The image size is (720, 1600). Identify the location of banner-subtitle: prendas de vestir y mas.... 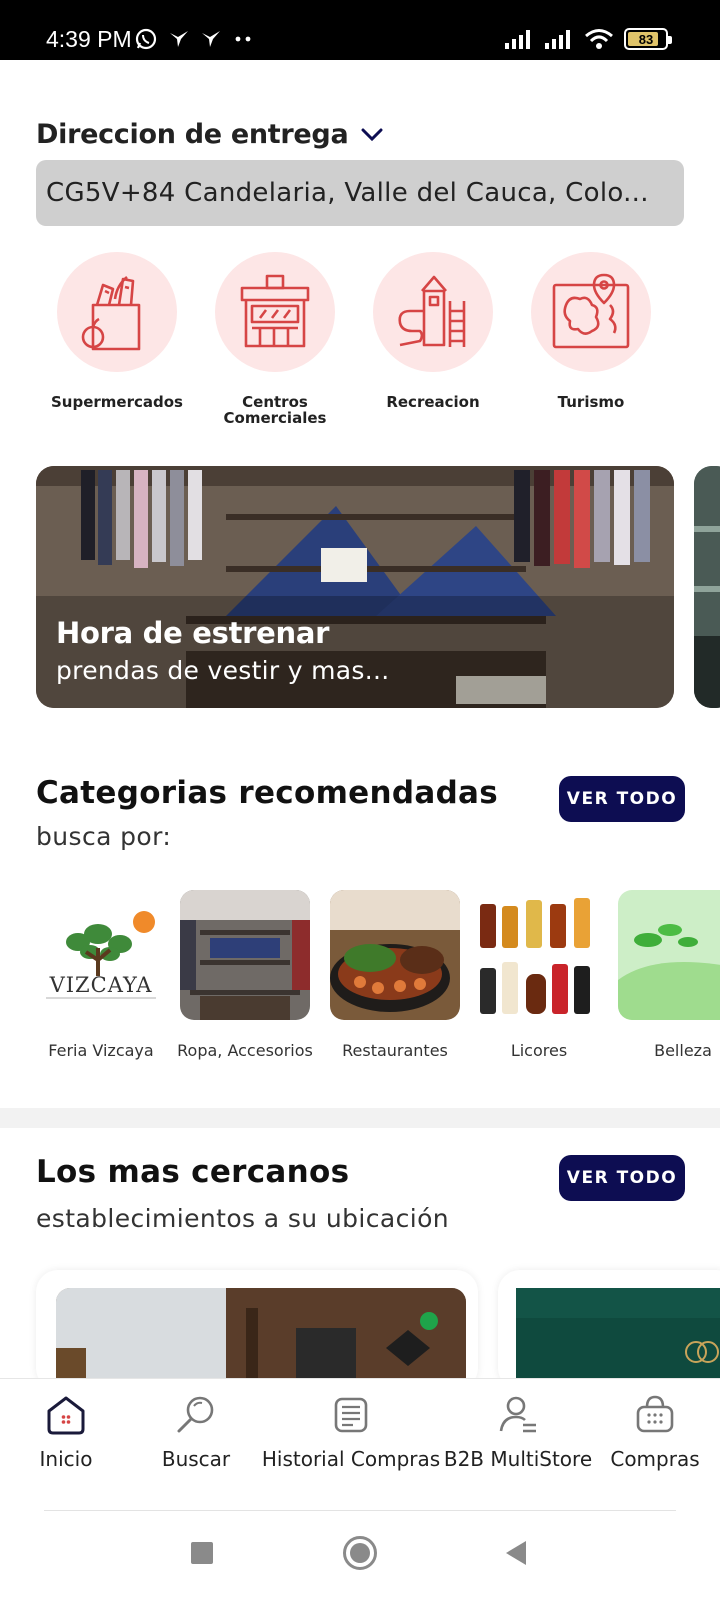
(223, 670).